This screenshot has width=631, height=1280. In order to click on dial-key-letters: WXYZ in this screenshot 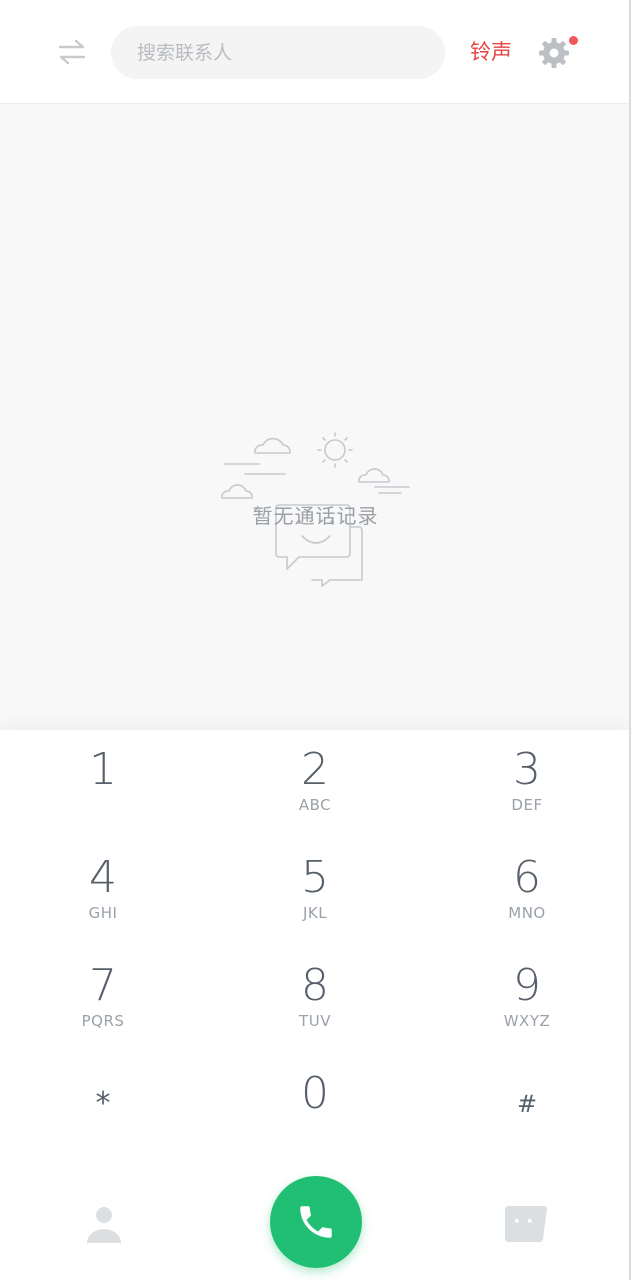, I will do `click(527, 1021)`.